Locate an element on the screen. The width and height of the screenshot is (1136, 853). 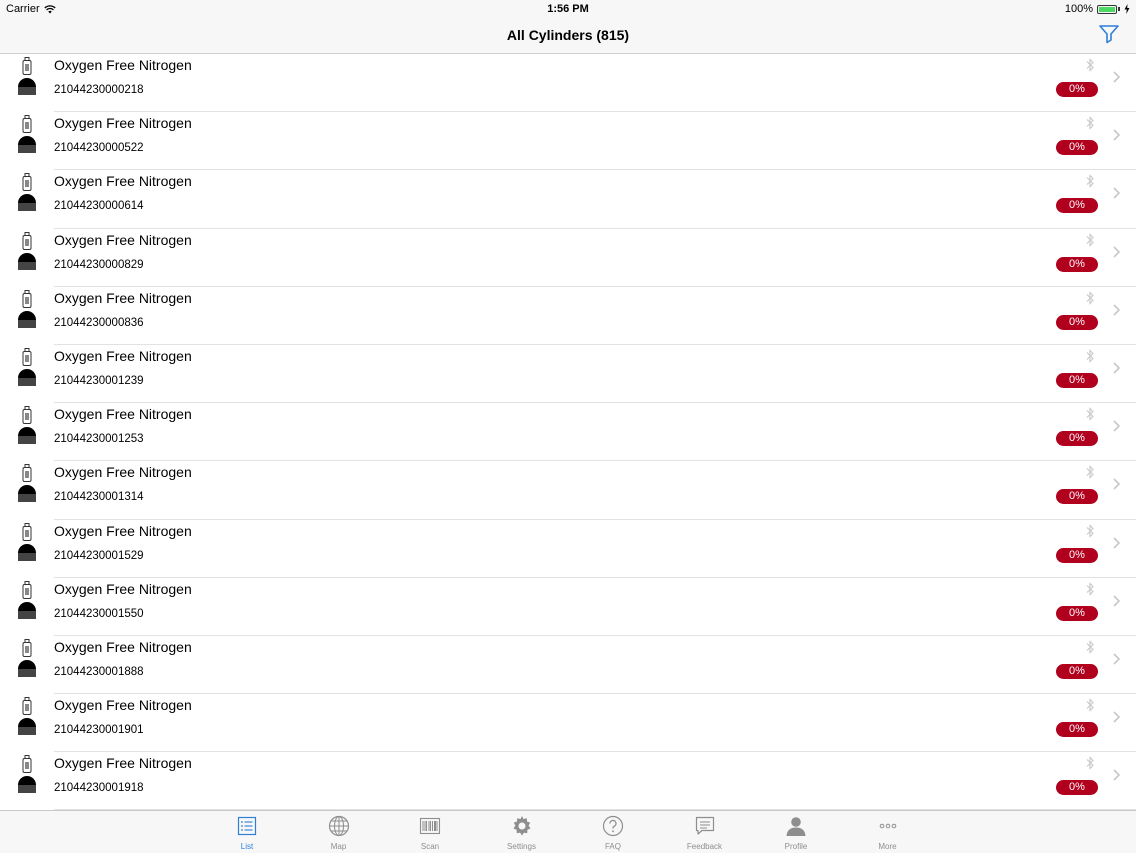
tab-feedback: Feedback is located at coordinates (705, 833).